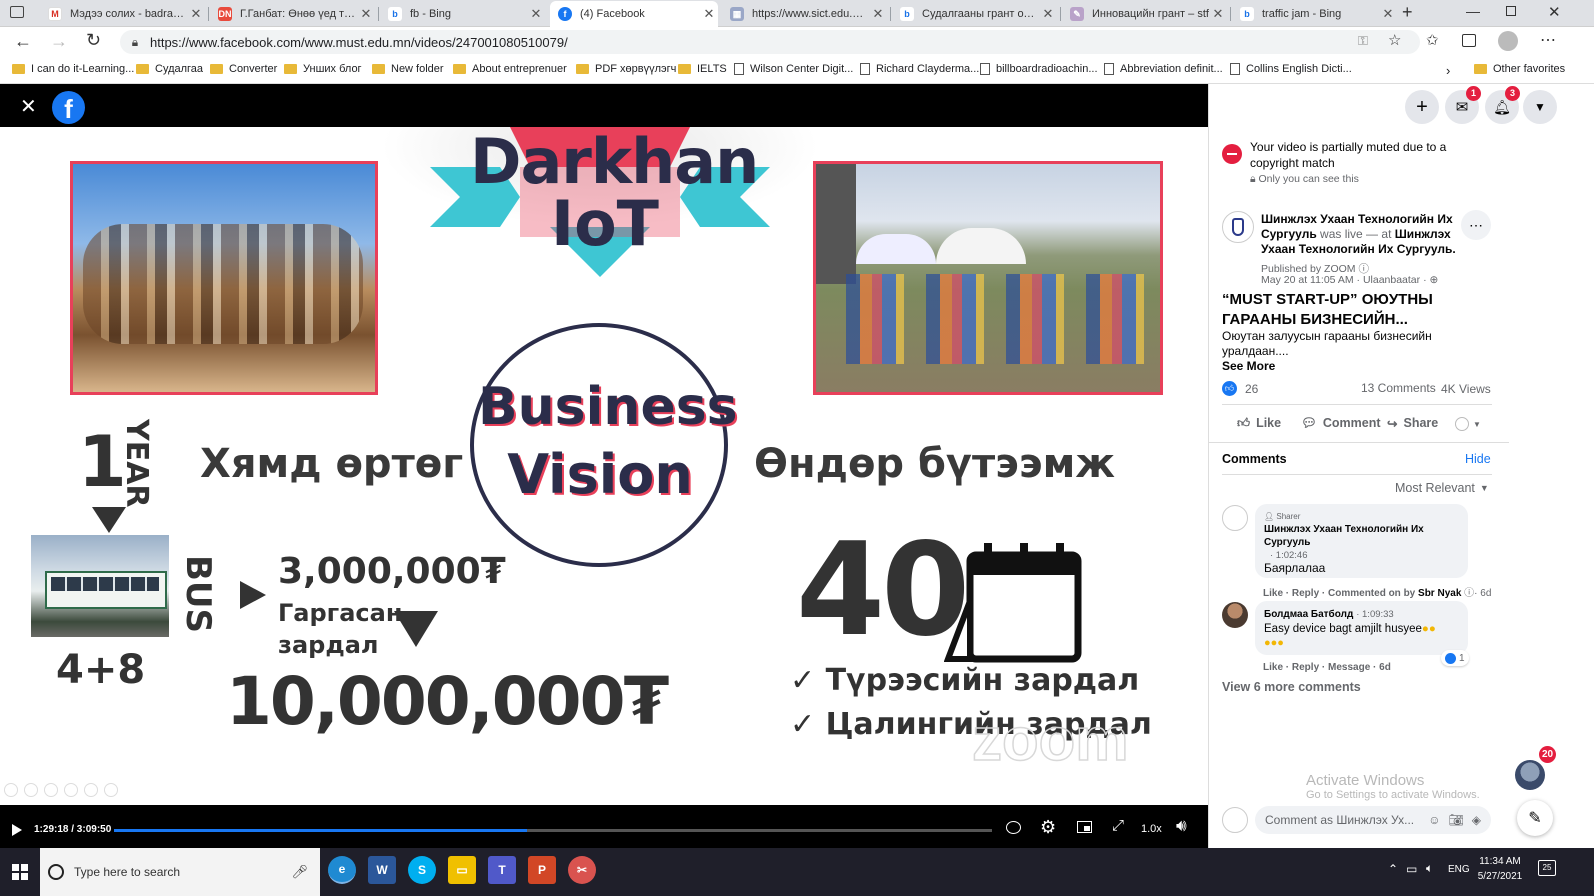 This screenshot has width=1594, height=896. What do you see at coordinates (1393, 869) in the screenshot?
I see `tray-chevron-icon: ⌃` at bounding box center [1393, 869].